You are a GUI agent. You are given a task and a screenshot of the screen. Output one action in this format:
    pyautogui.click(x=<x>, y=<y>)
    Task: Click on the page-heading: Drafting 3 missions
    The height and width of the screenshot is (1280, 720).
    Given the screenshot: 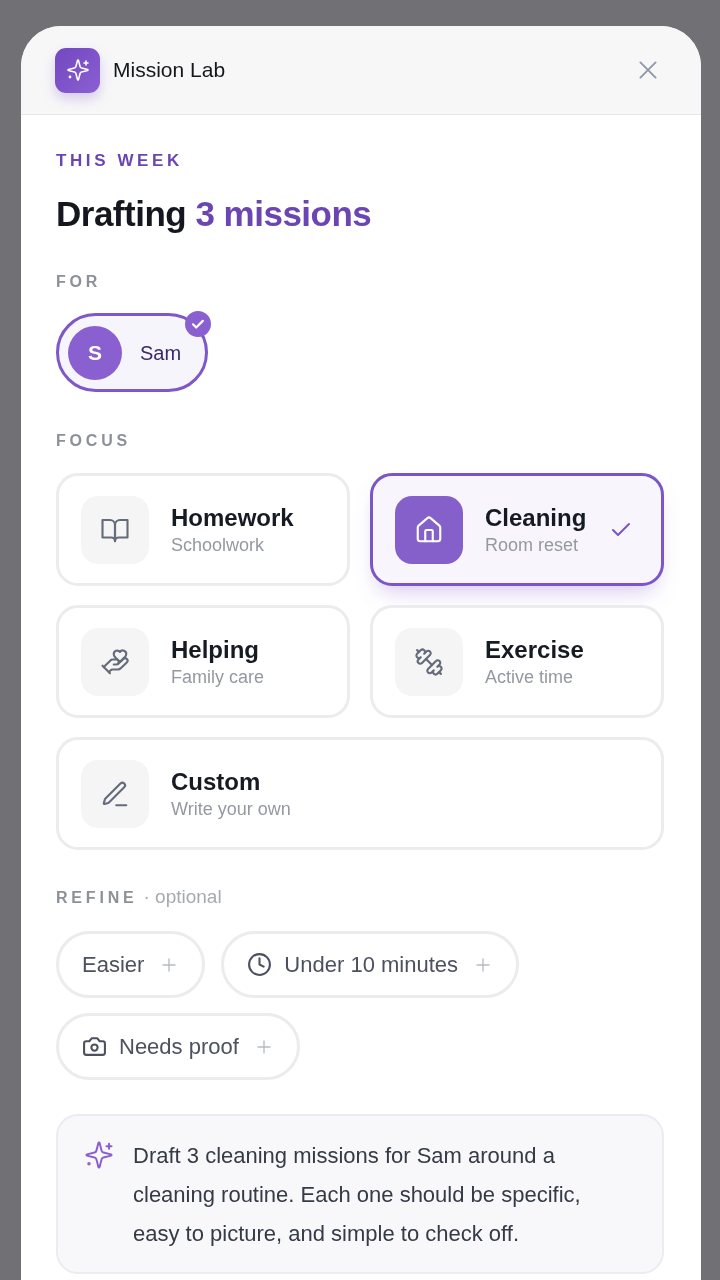 What is the action you would take?
    pyautogui.click(x=214, y=214)
    